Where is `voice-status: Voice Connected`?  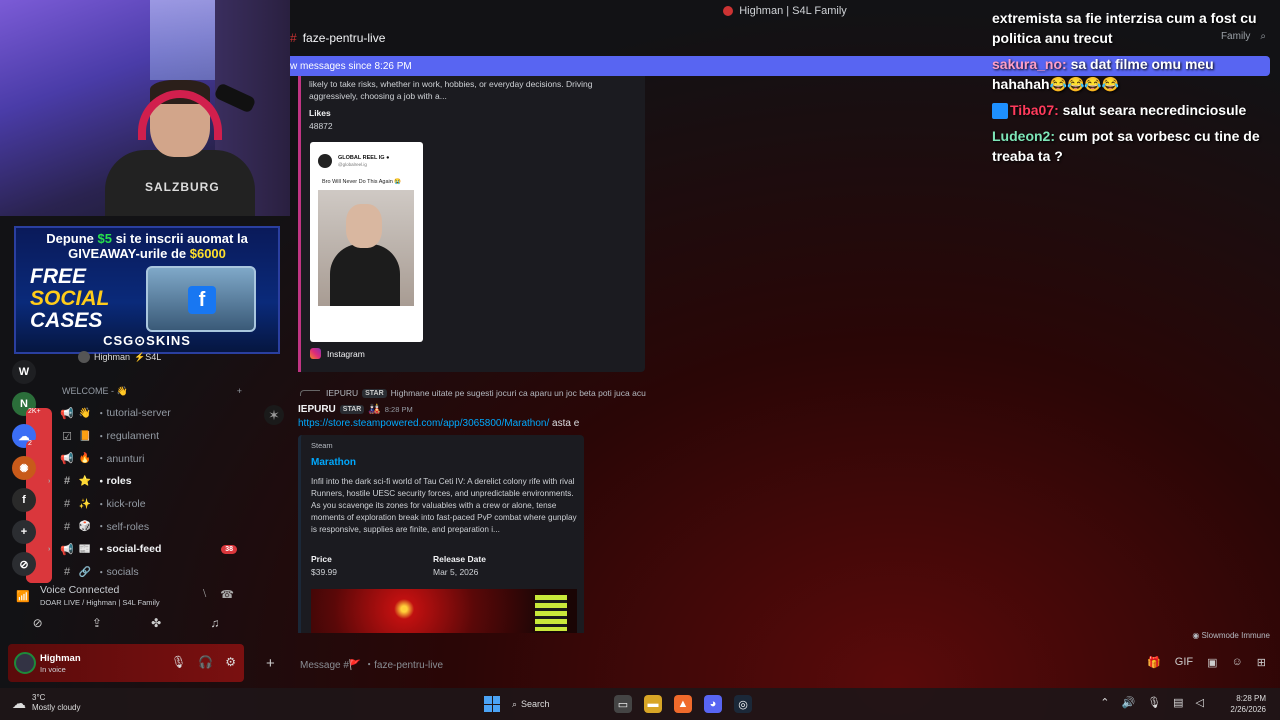 voice-status: Voice Connected is located at coordinates (80, 590).